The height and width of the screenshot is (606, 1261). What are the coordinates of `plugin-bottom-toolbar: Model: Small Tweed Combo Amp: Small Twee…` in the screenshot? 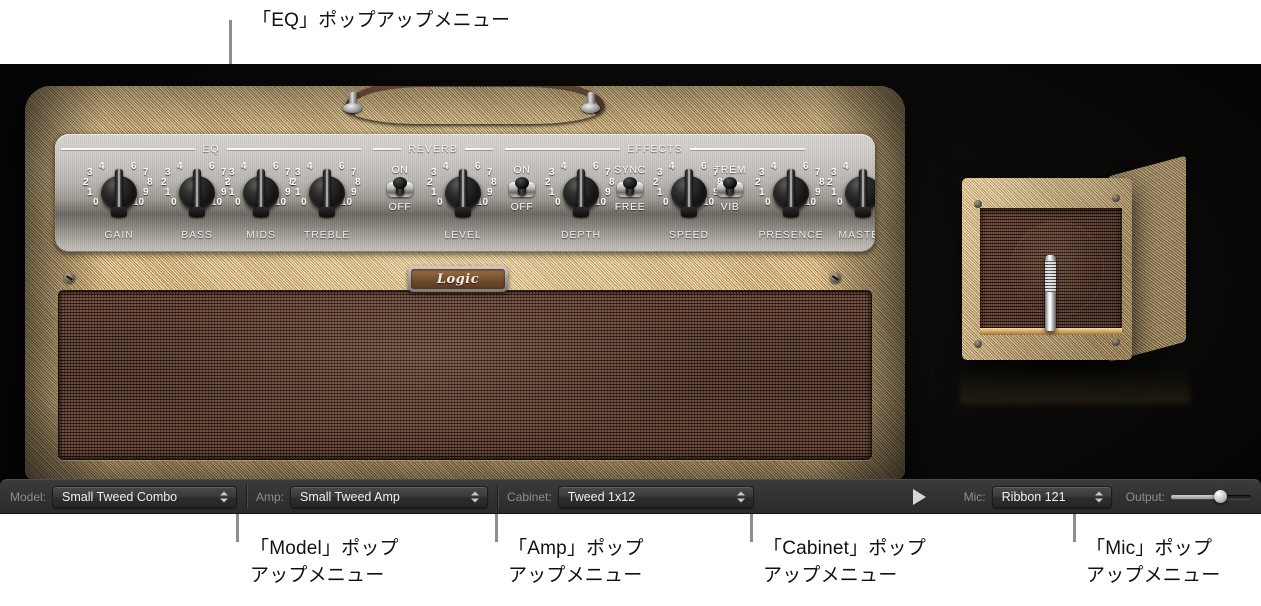 It's located at (630, 496).